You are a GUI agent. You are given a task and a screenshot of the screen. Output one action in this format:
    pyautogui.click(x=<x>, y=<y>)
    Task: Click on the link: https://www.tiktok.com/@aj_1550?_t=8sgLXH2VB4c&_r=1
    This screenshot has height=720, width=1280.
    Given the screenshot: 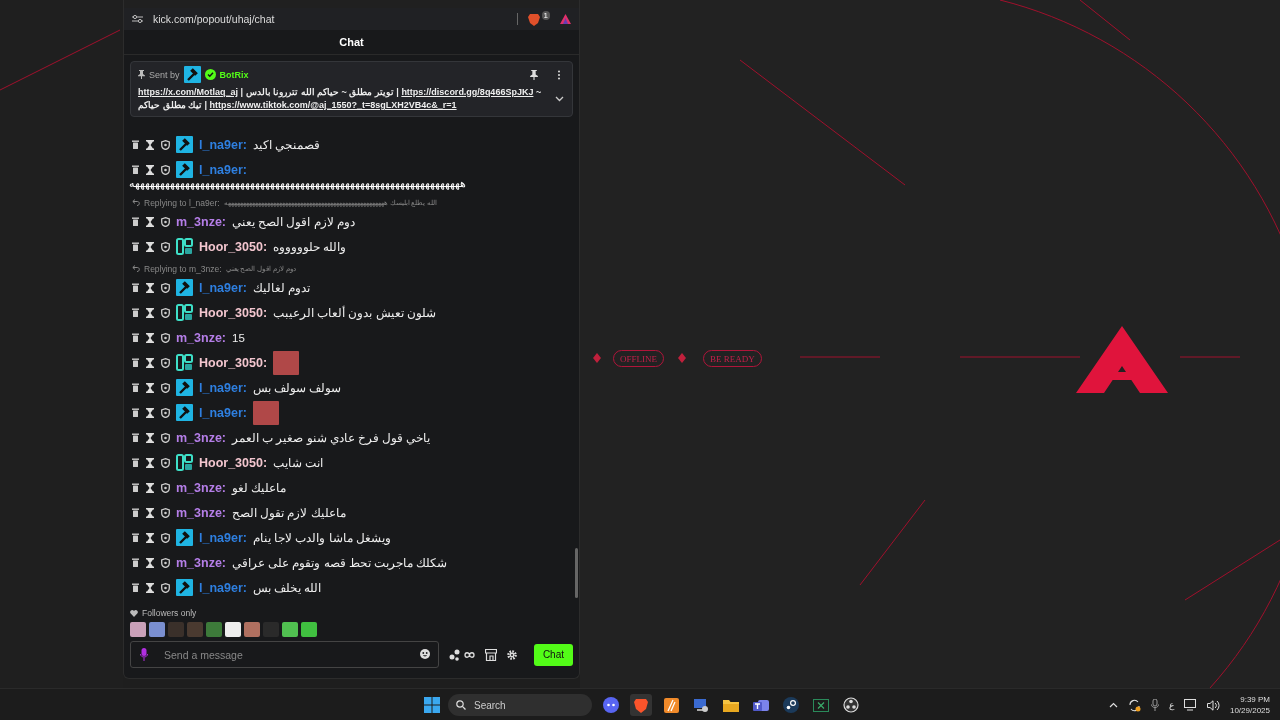 What is the action you would take?
    pyautogui.click(x=333, y=105)
    